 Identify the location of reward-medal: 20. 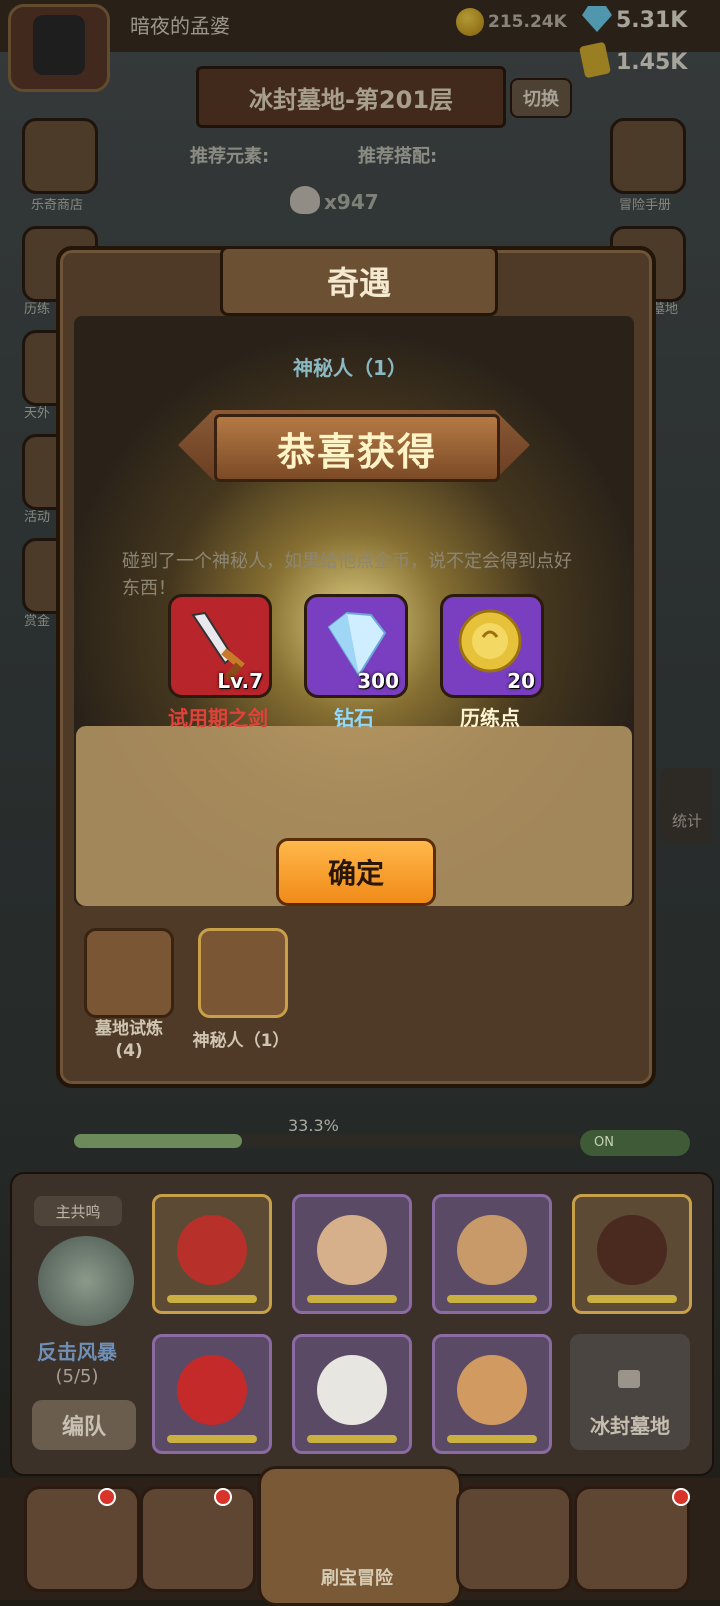
(492, 646).